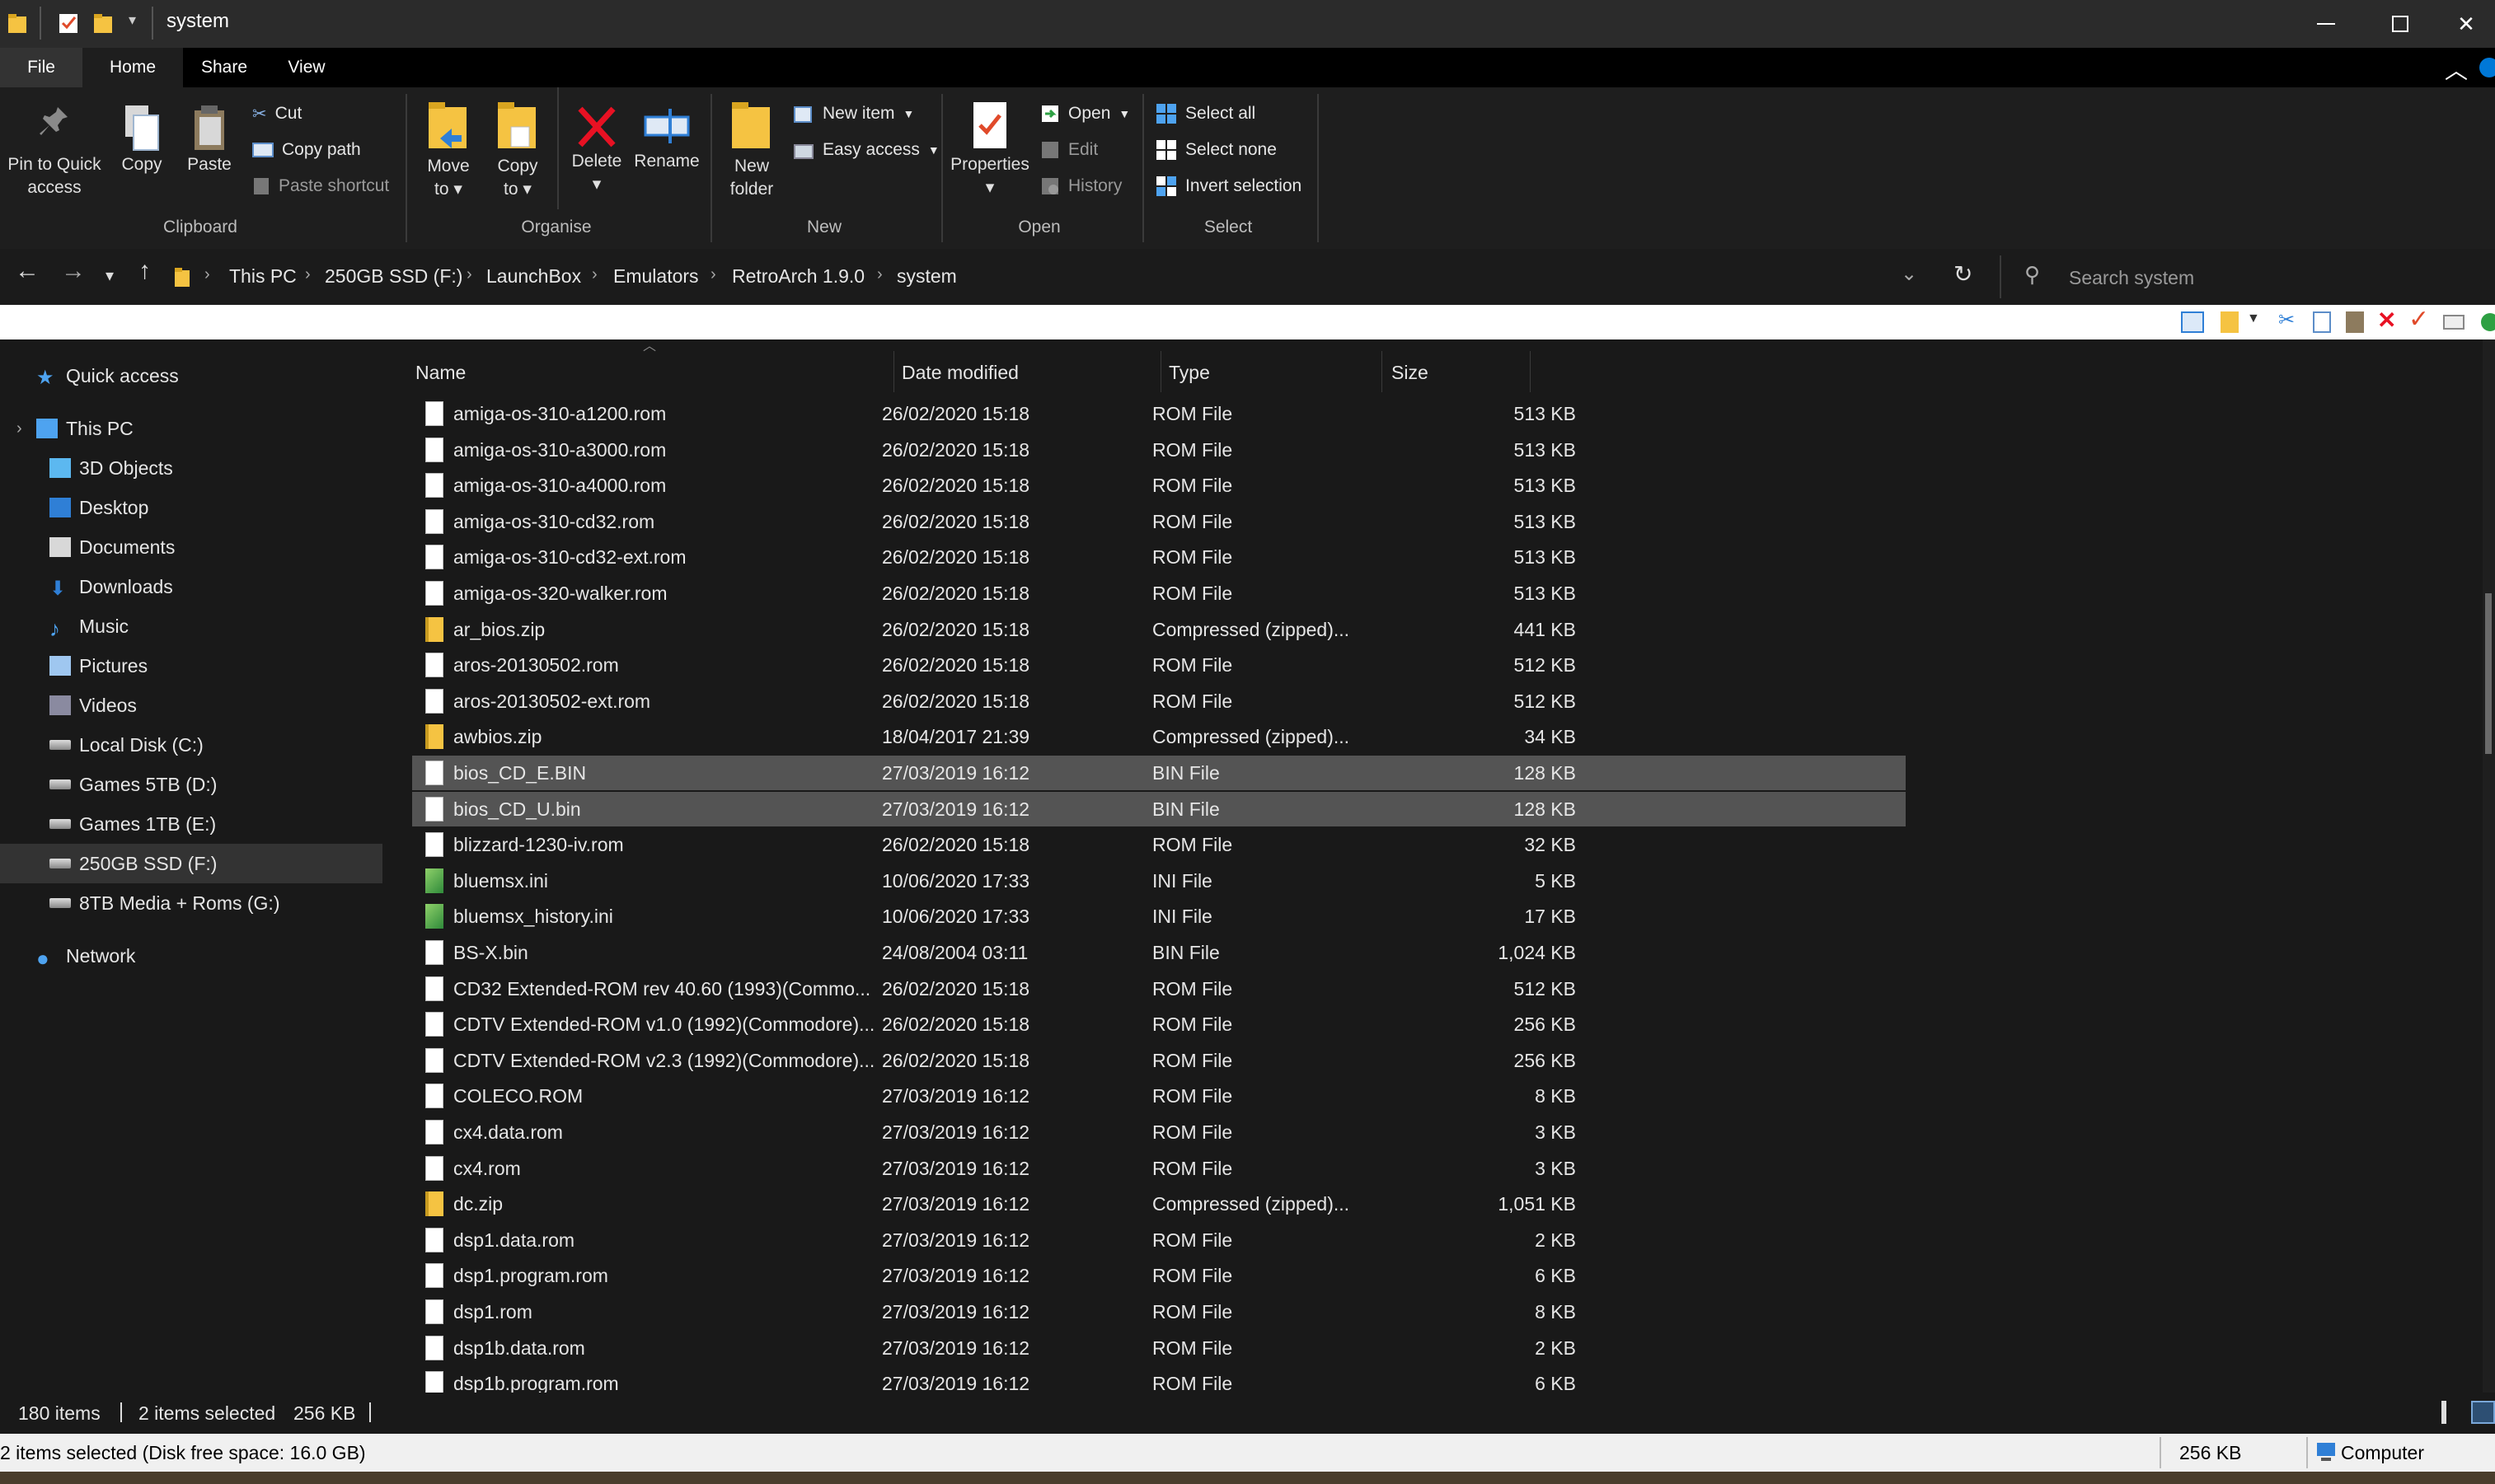  What do you see at coordinates (68, 24) in the screenshot?
I see `properties-quick-icon` at bounding box center [68, 24].